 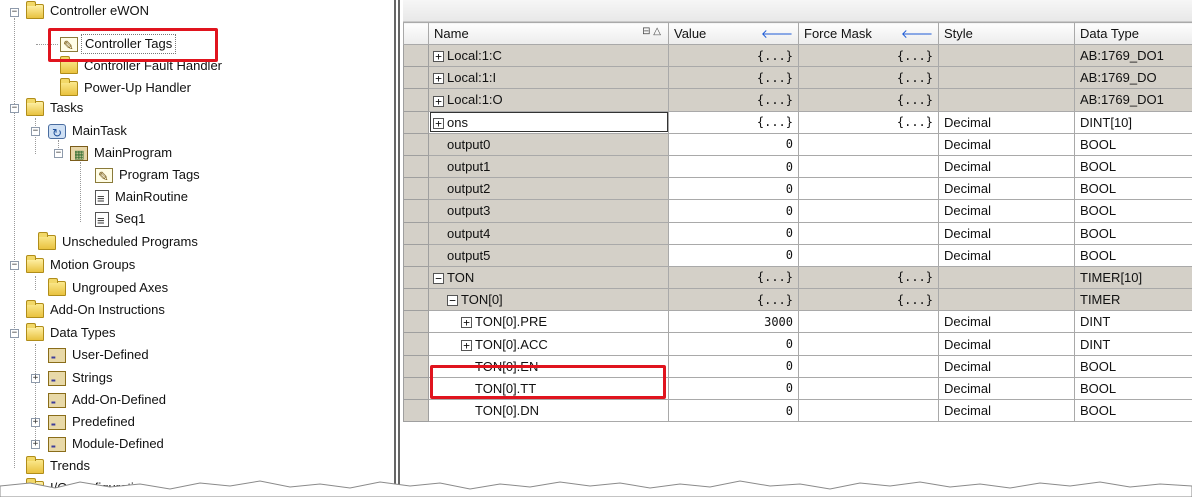 I want to click on tag-row: + TON[0].PRE 3000 Decimal DINT, so click(x=797, y=322).